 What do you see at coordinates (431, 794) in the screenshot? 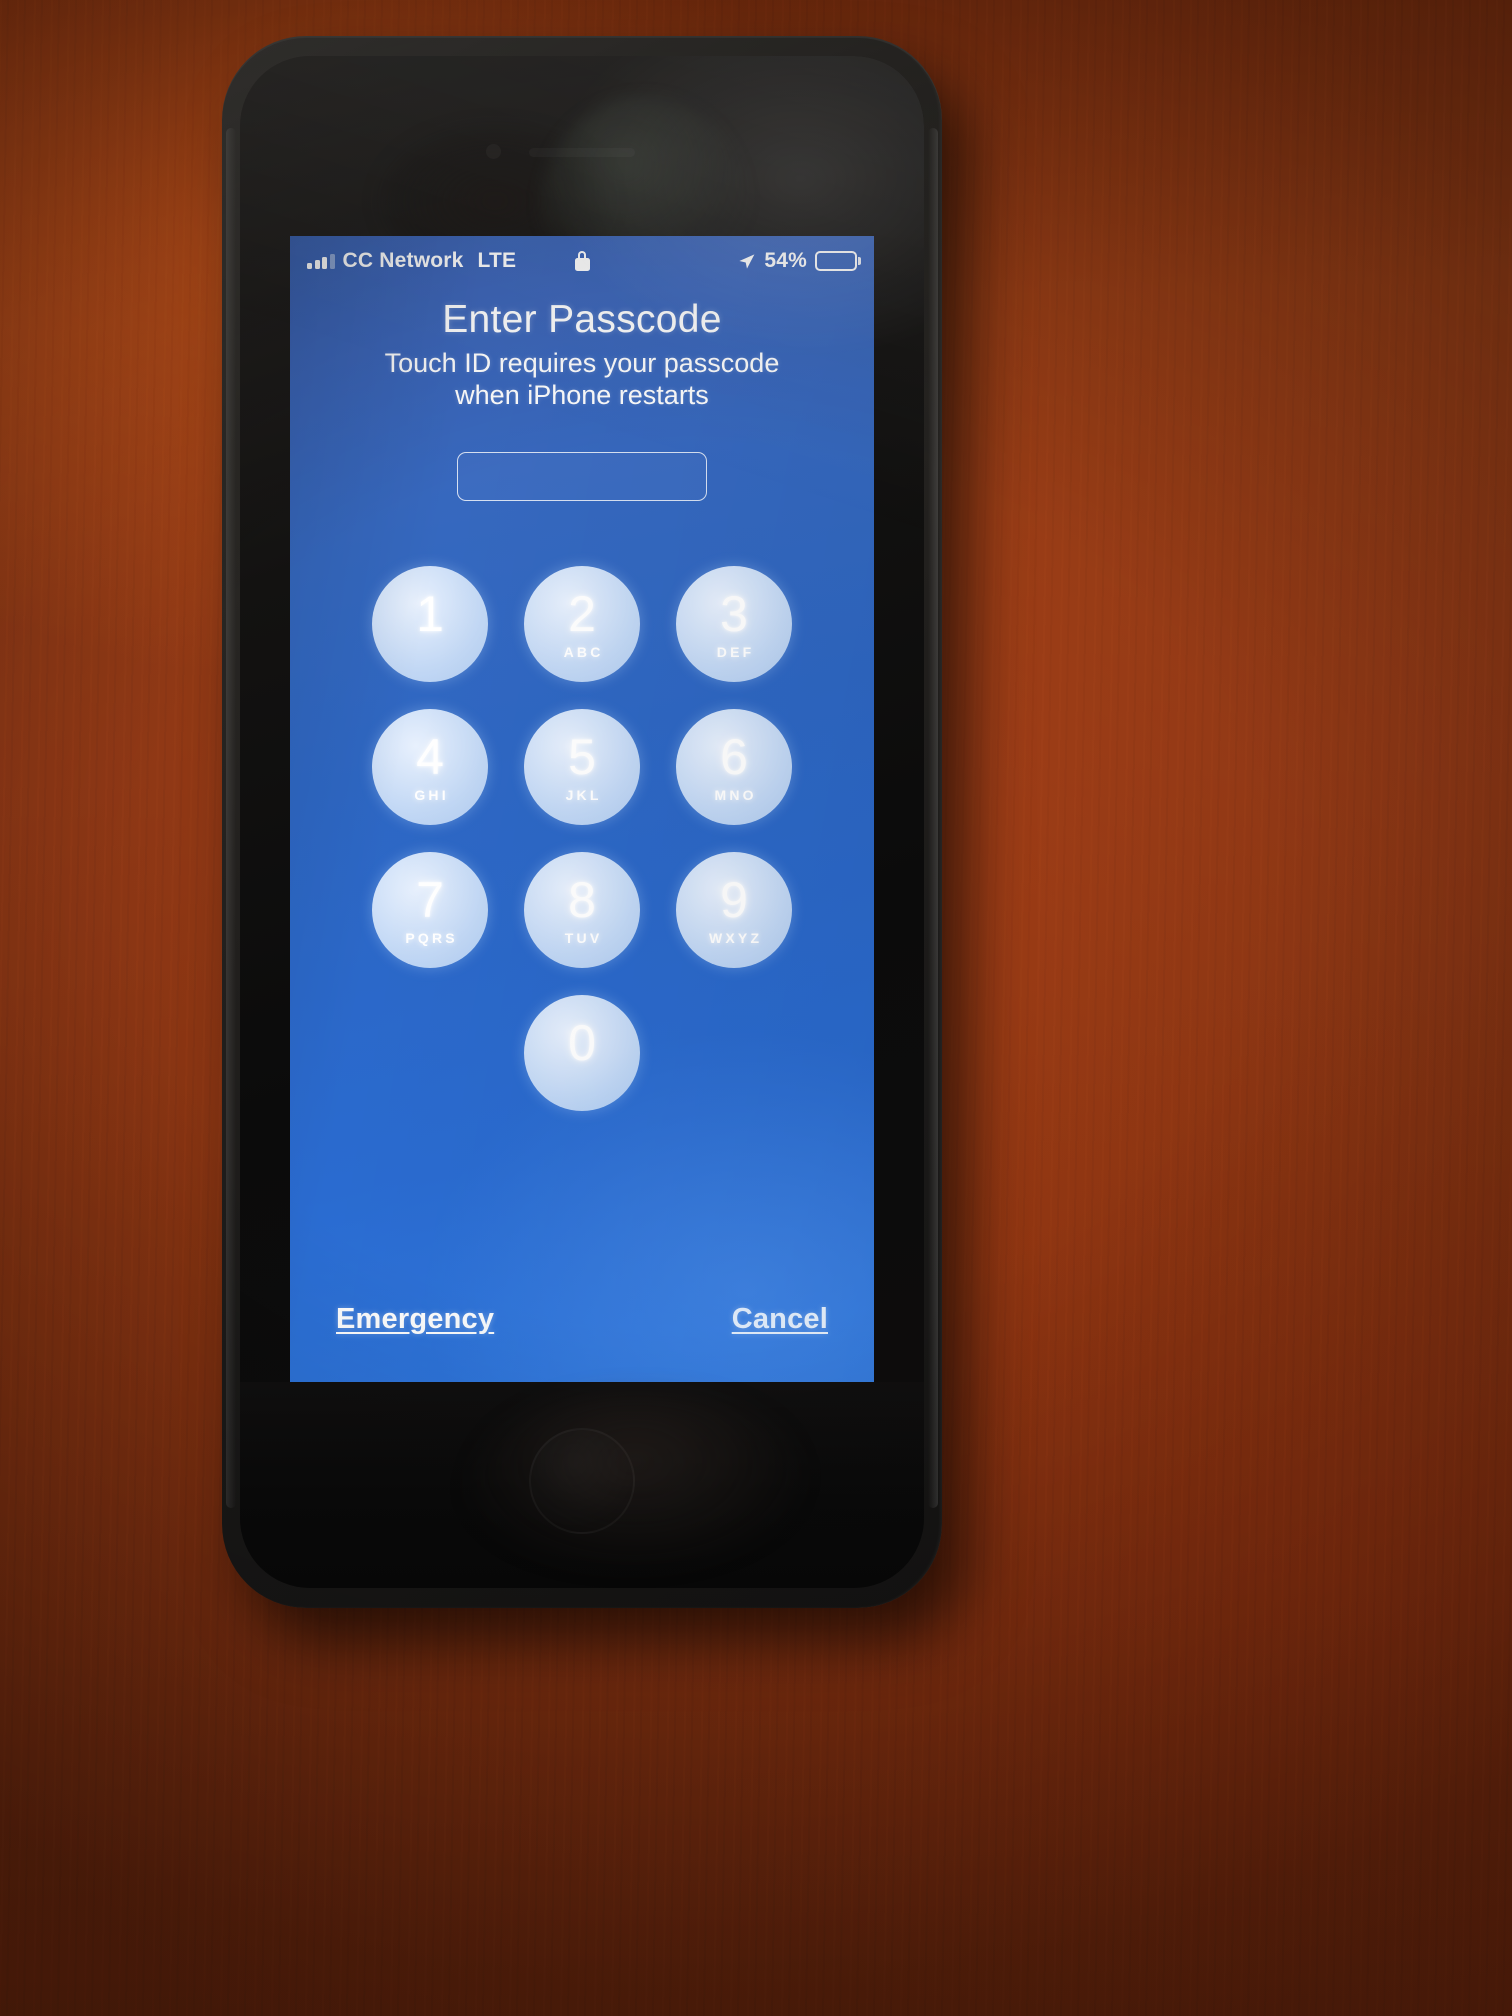
I see `keypad-key-letters: GHI` at bounding box center [431, 794].